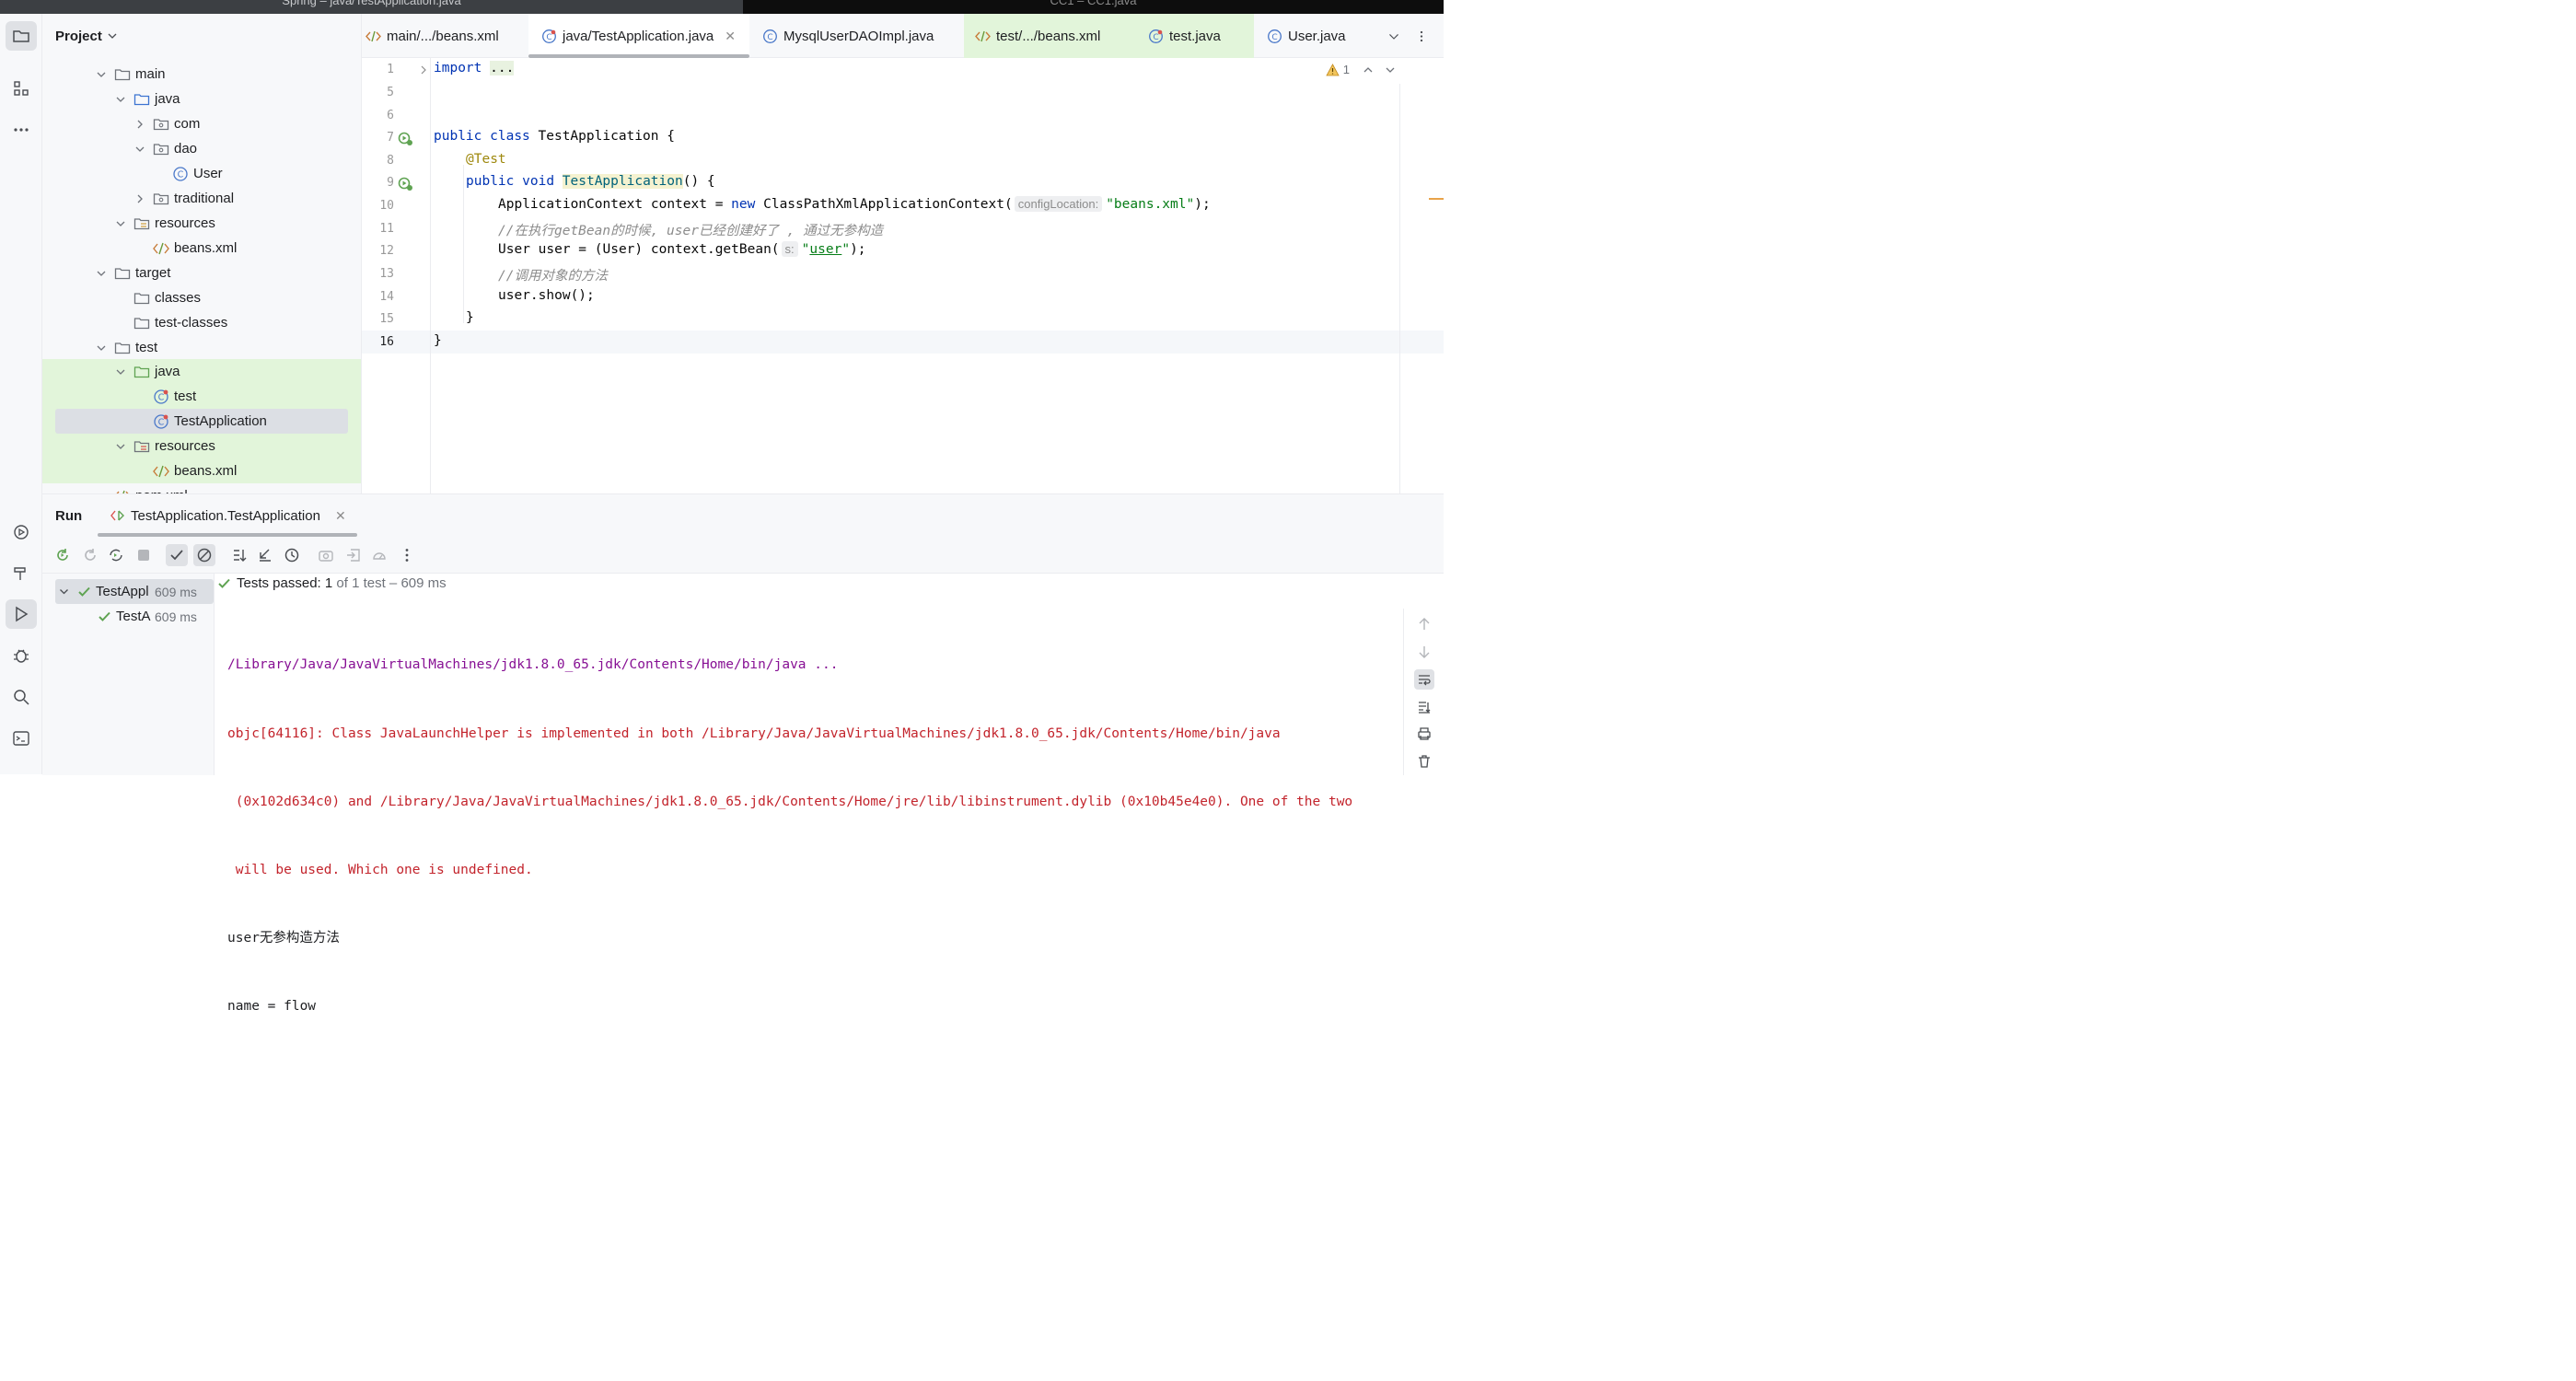 Image resolution: width=2576 pixels, height=1381 pixels. I want to click on coverage-button, so click(379, 555).